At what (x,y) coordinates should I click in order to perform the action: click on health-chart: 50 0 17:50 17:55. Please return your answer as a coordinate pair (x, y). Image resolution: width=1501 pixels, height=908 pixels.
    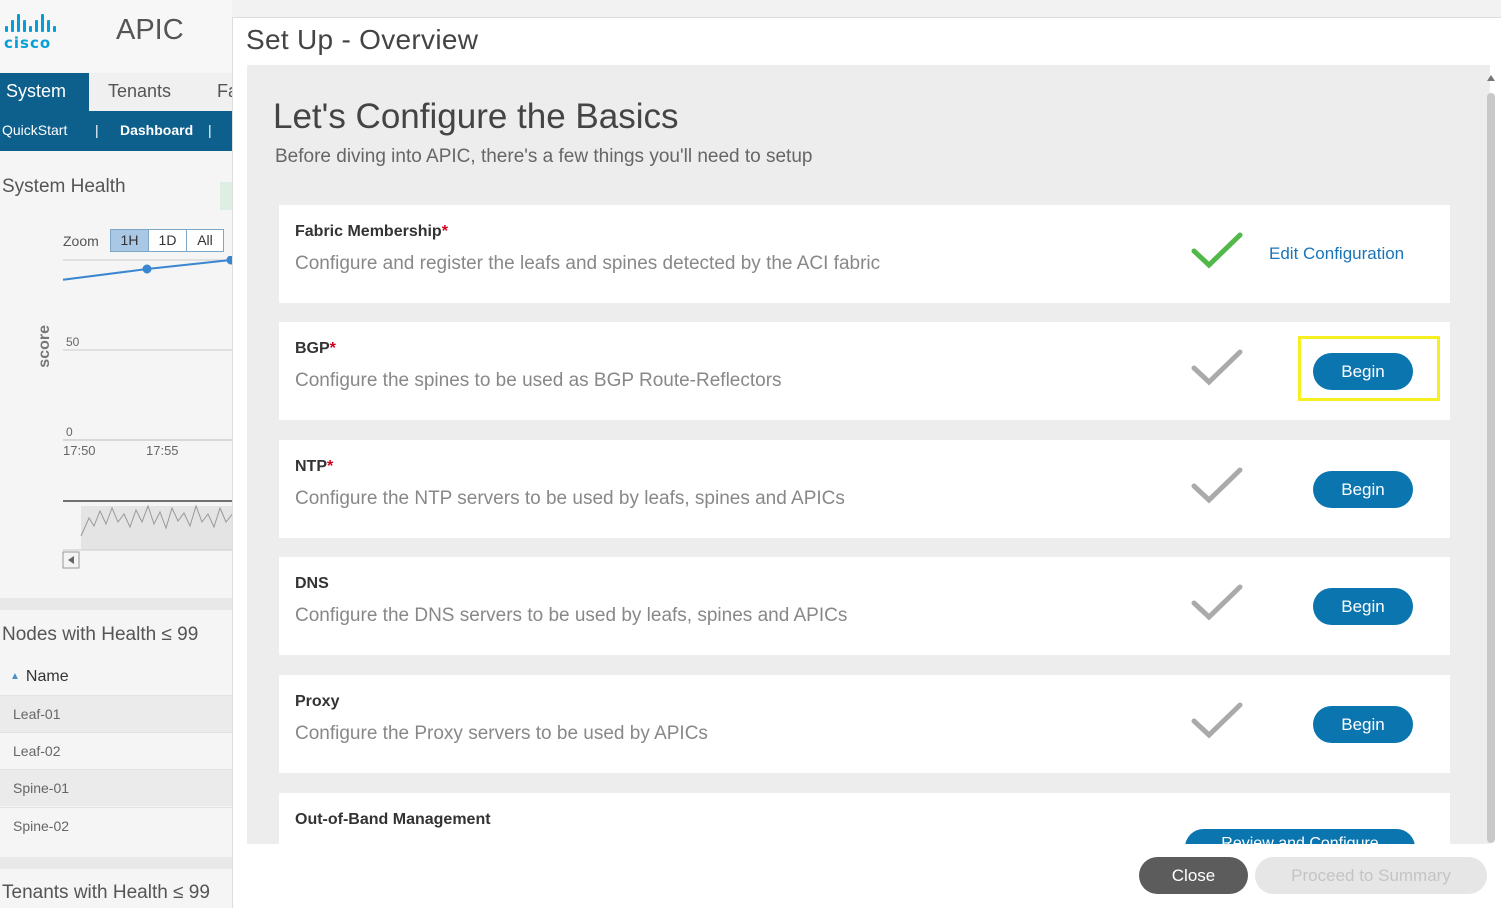
    Looking at the image, I should click on (147, 412).